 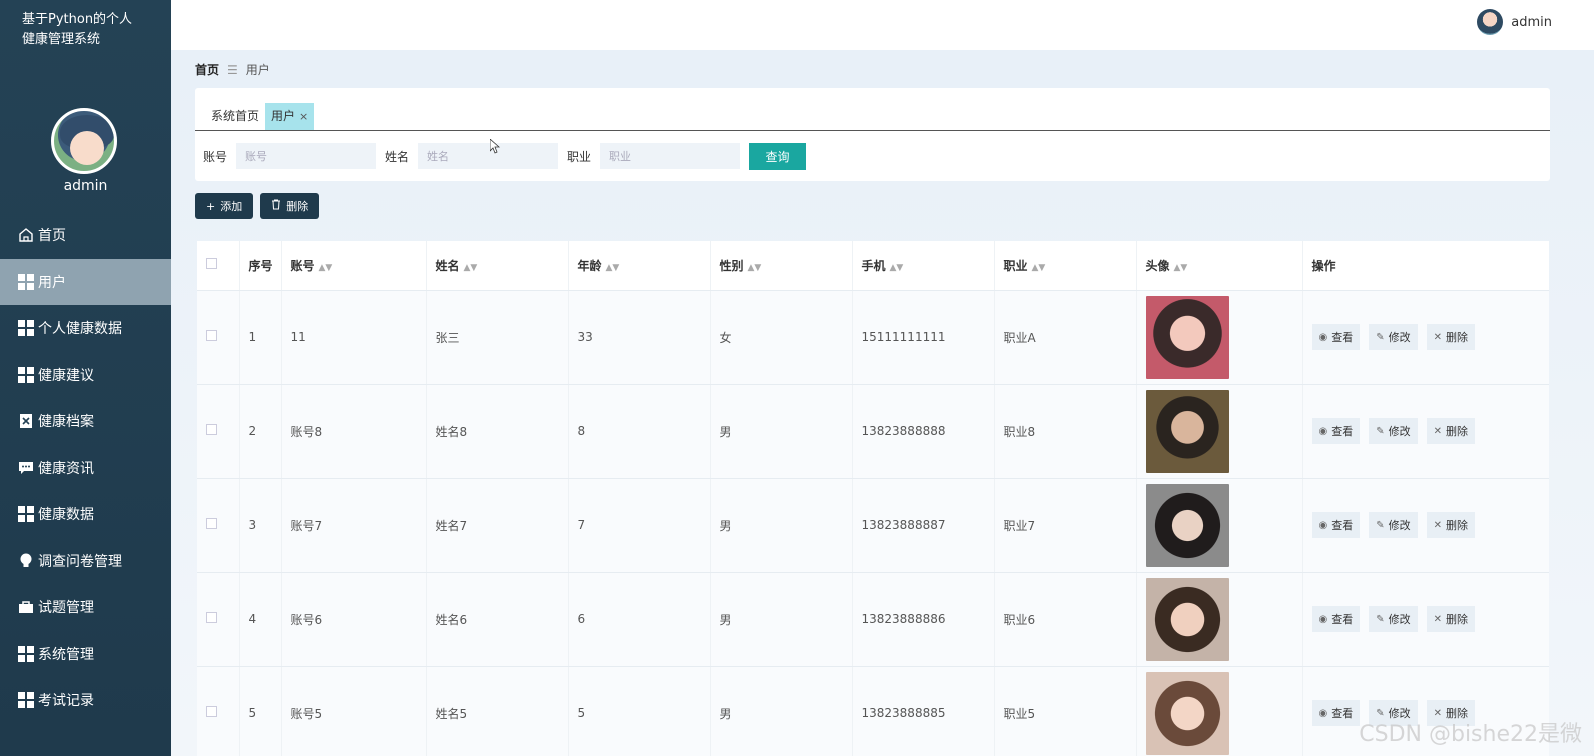 What do you see at coordinates (579, 156) in the screenshot?
I see `job-label: 职业` at bounding box center [579, 156].